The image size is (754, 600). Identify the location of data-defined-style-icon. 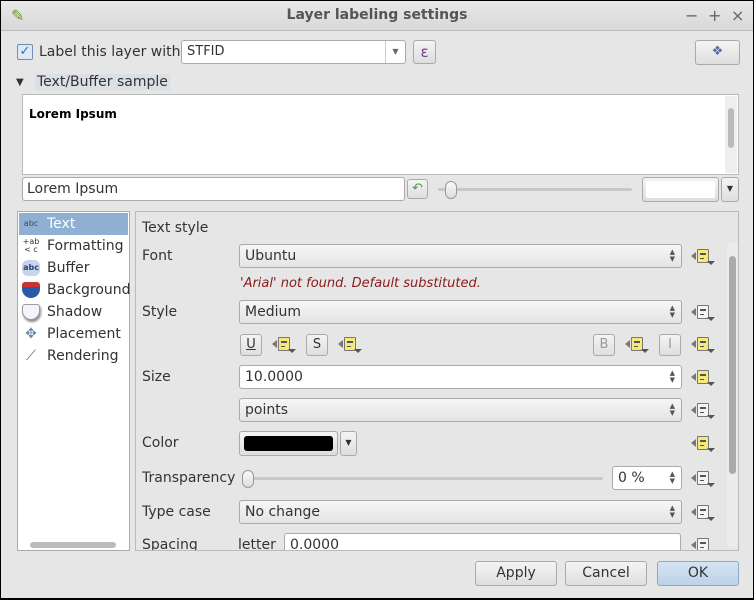
(703, 313).